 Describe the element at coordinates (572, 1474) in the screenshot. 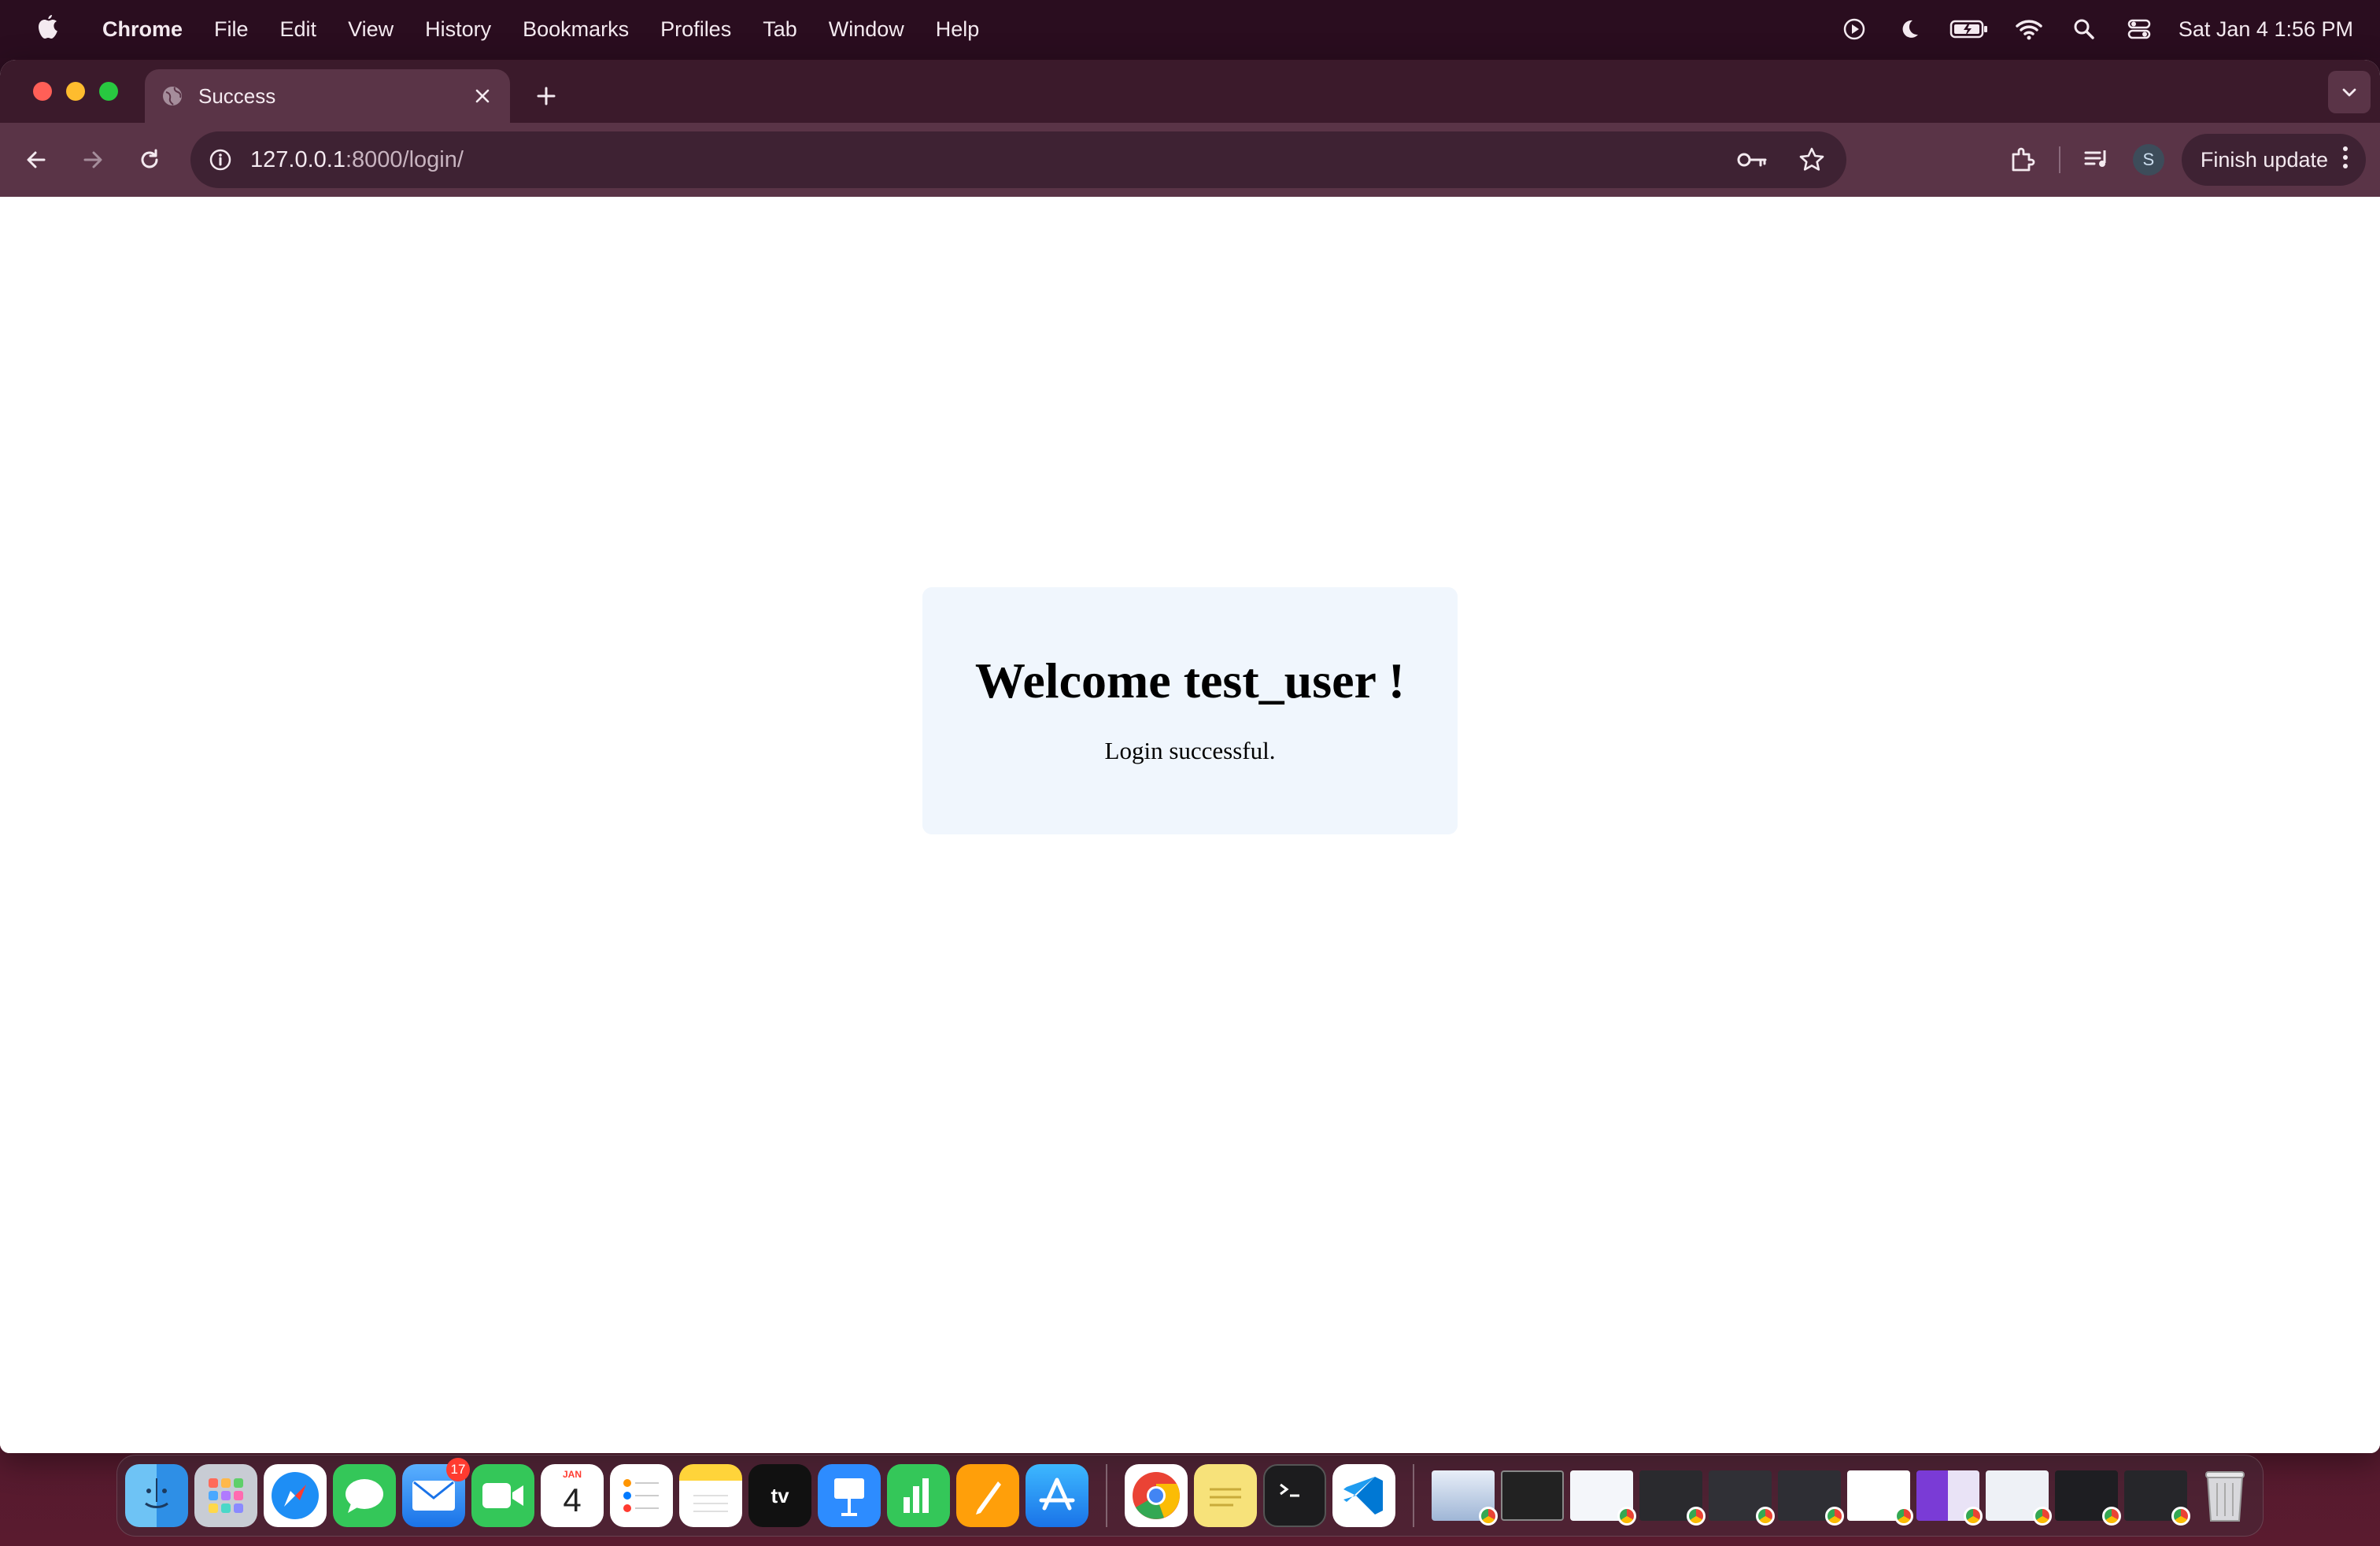

I see `calendar-month: JAN` at that location.